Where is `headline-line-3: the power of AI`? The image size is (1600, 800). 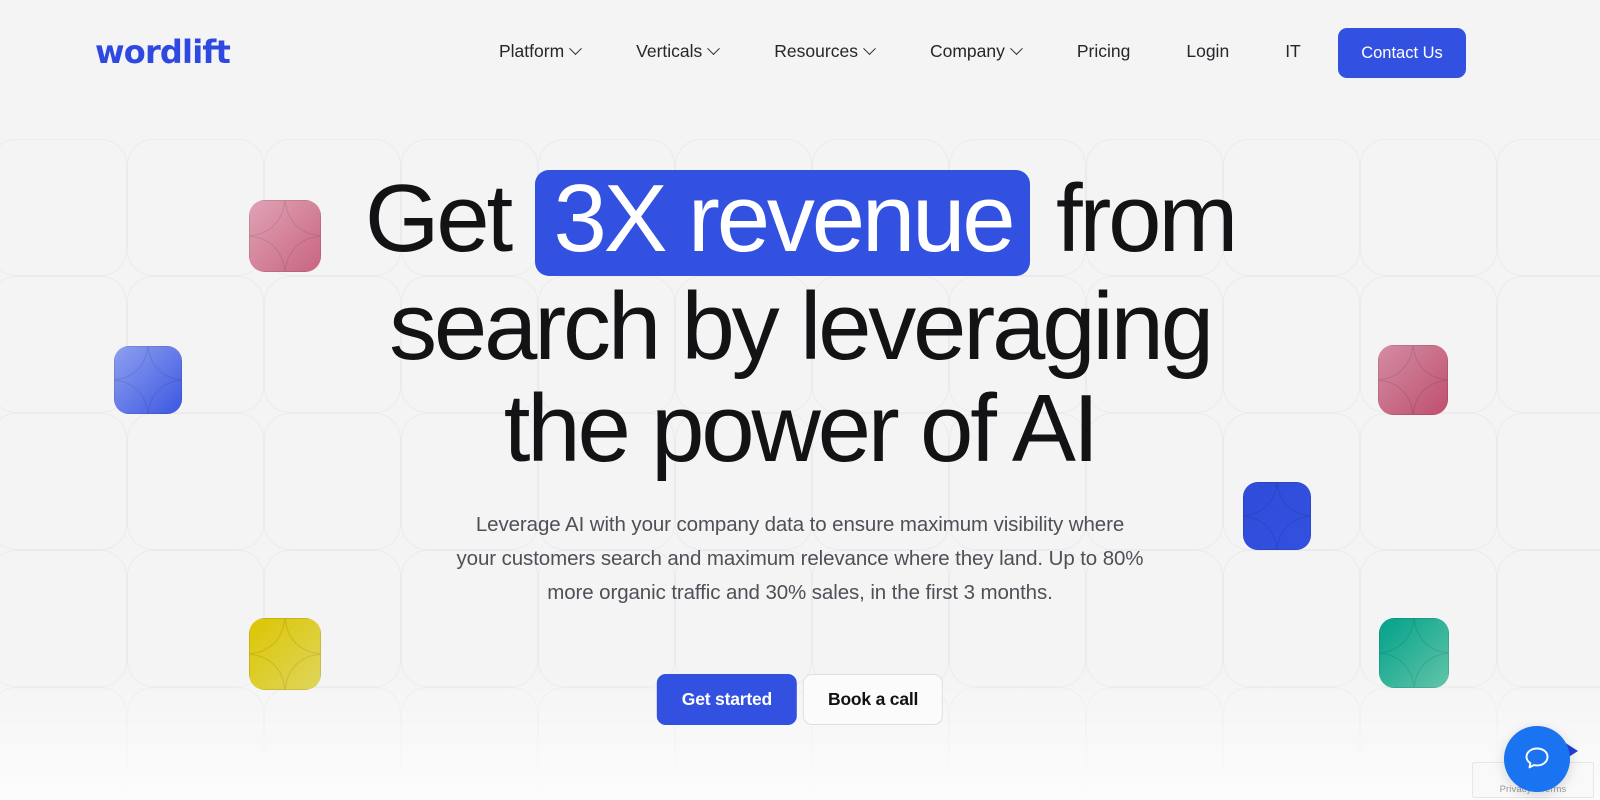 headline-line-3: the power of AI is located at coordinates (801, 428).